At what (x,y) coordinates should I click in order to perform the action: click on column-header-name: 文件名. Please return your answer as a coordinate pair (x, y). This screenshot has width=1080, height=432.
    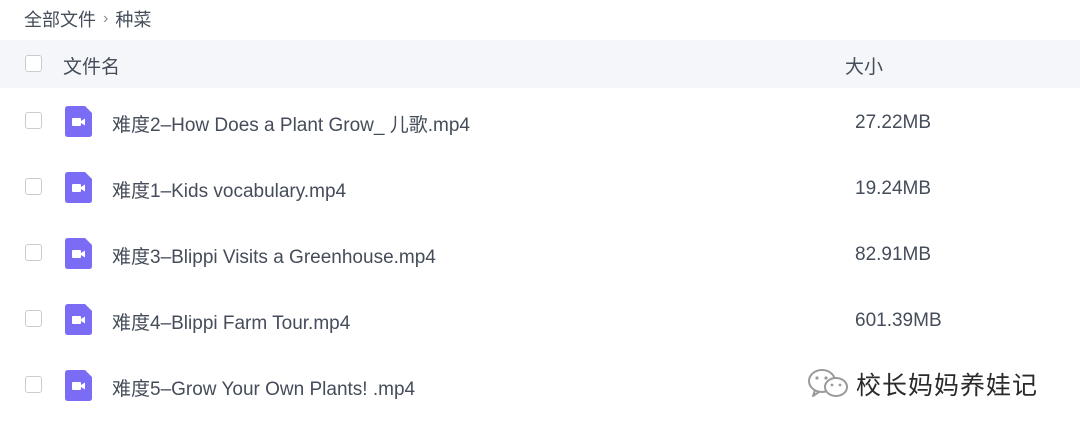
    Looking at the image, I should click on (91, 65).